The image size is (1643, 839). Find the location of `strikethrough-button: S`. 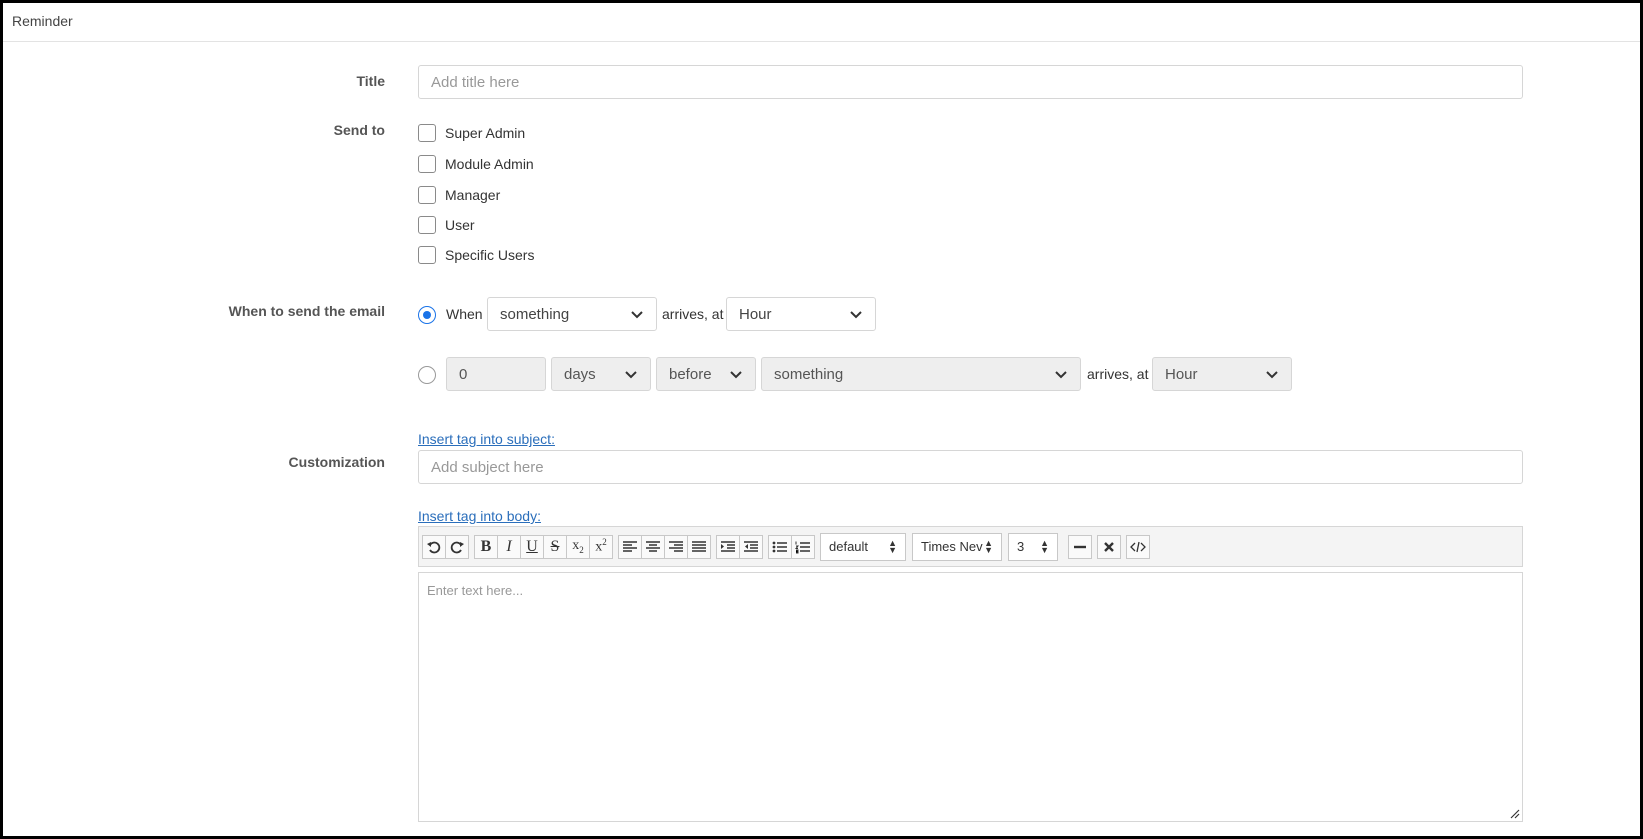

strikethrough-button: S is located at coordinates (555, 546).